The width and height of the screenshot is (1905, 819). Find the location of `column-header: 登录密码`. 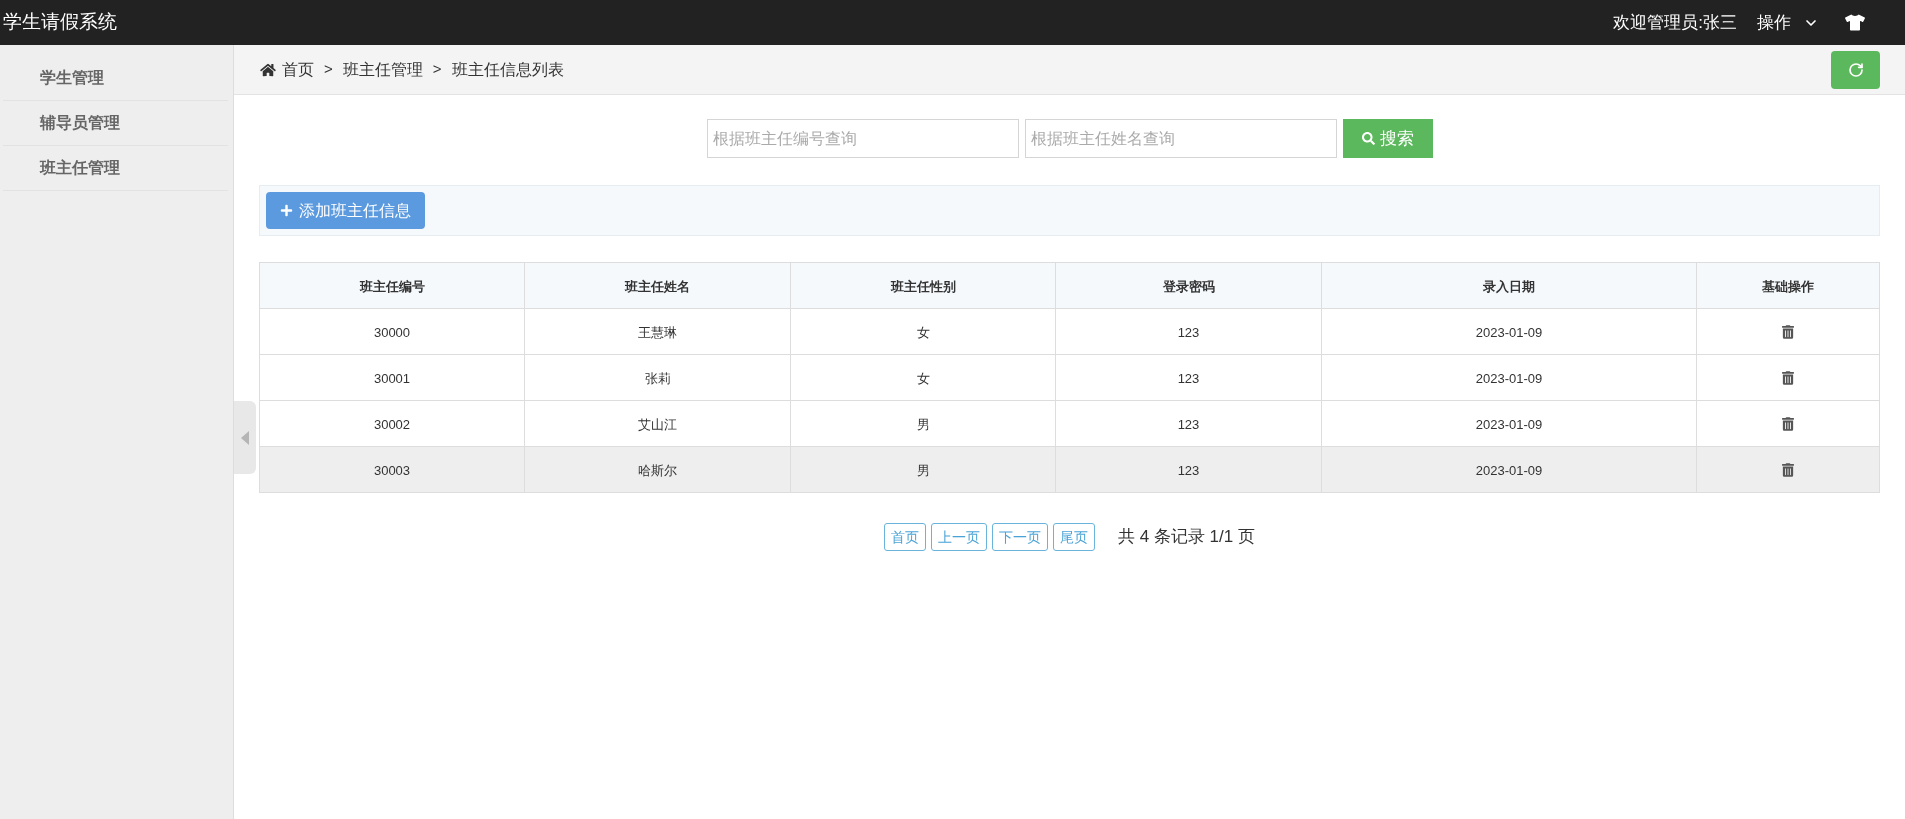

column-header: 登录密码 is located at coordinates (1188, 286).